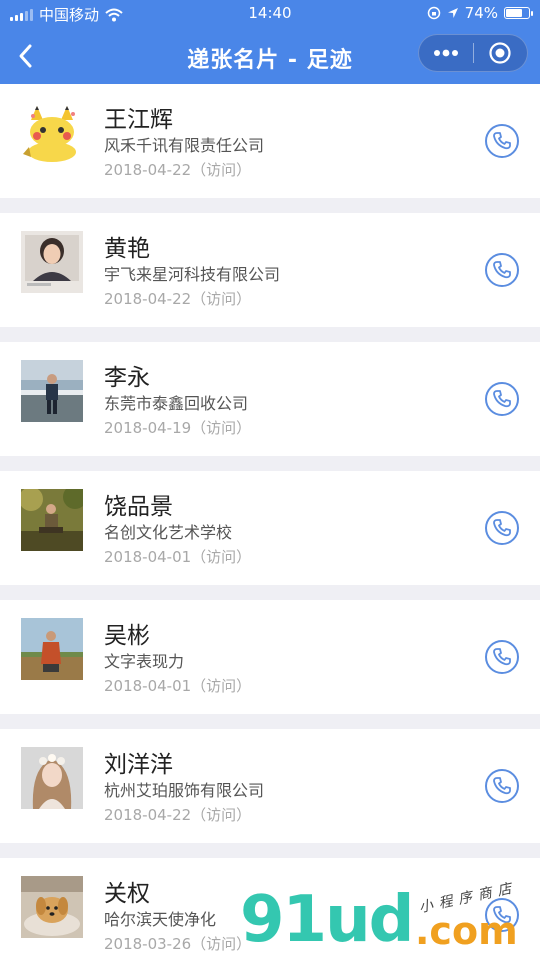  What do you see at coordinates (138, 507) in the screenshot?
I see `contact-name: 饶品景` at bounding box center [138, 507].